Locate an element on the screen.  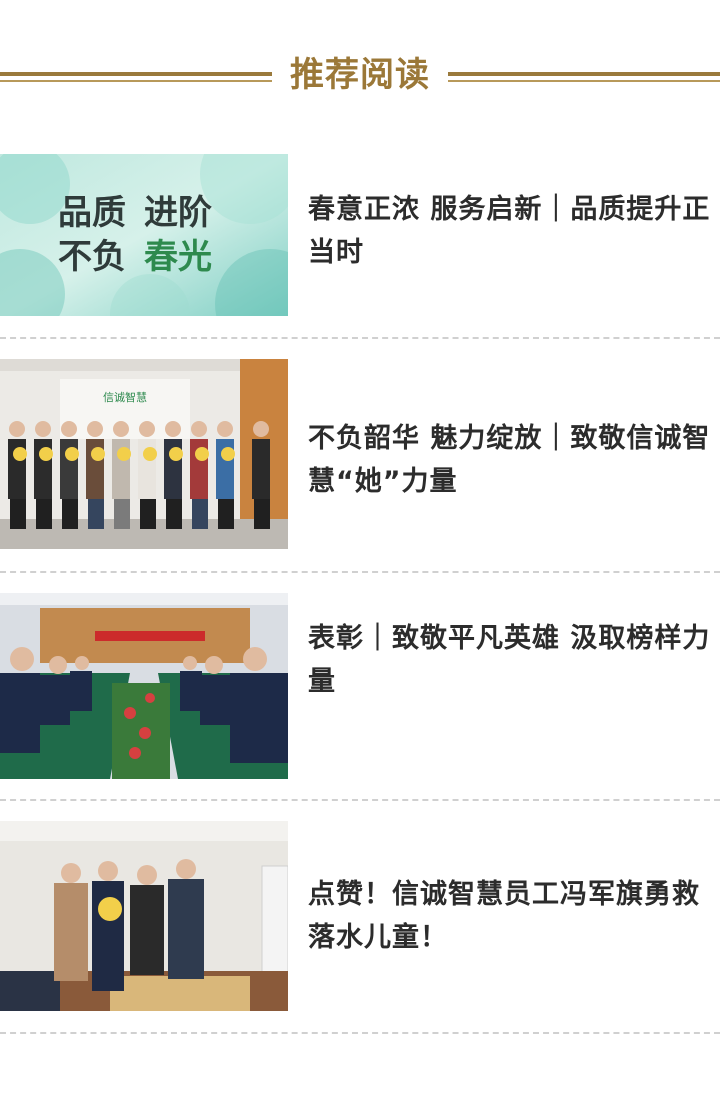
article-title-4: 点赞！信诚智慧员工冯军旗勇救落水儿童！ is located at coordinates (514, 916).